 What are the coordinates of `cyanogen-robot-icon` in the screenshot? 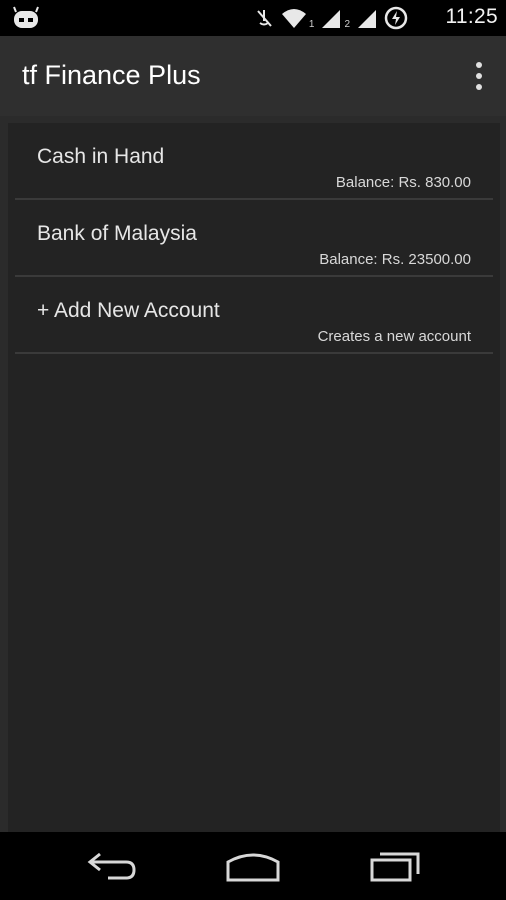 It's located at (26, 17).